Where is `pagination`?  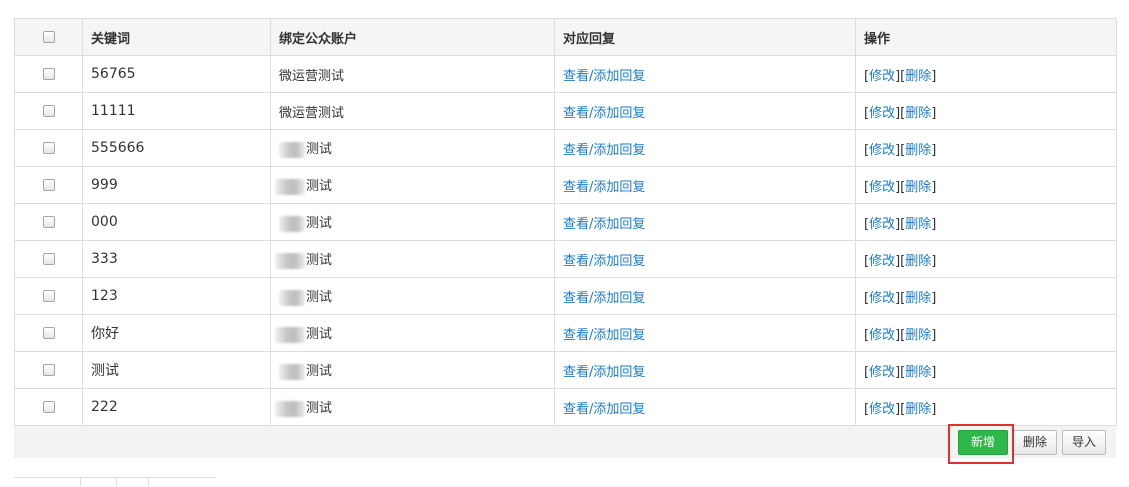
pagination is located at coordinates (115, 482).